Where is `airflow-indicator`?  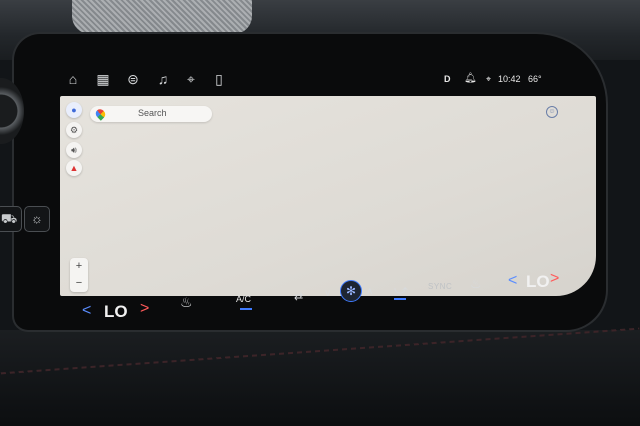
airflow-indicator is located at coordinates (400, 299).